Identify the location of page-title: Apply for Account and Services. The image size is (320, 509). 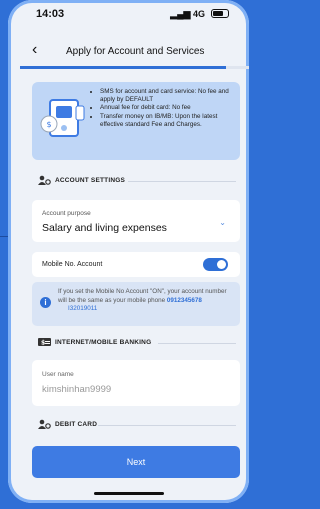
(135, 51).